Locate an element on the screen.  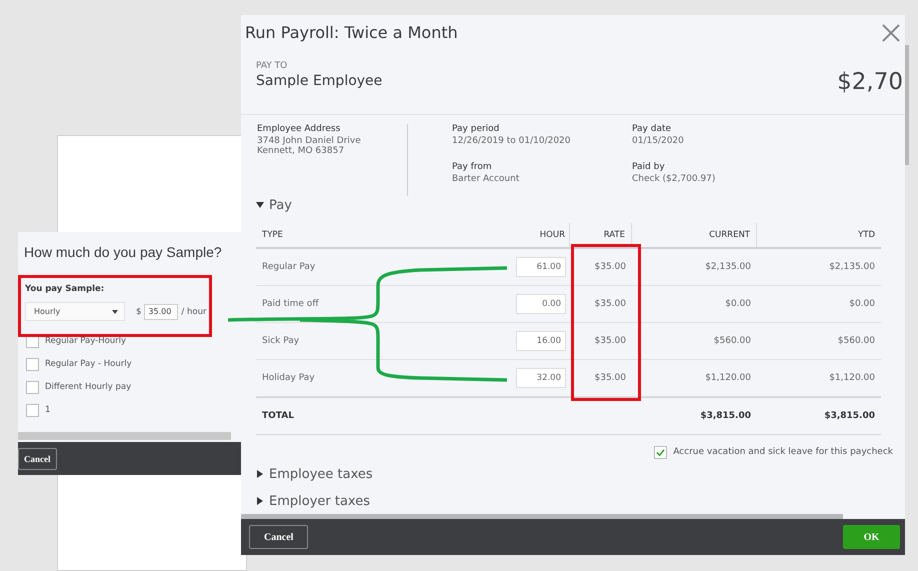
section-title: Employer taxes is located at coordinates (319, 501).